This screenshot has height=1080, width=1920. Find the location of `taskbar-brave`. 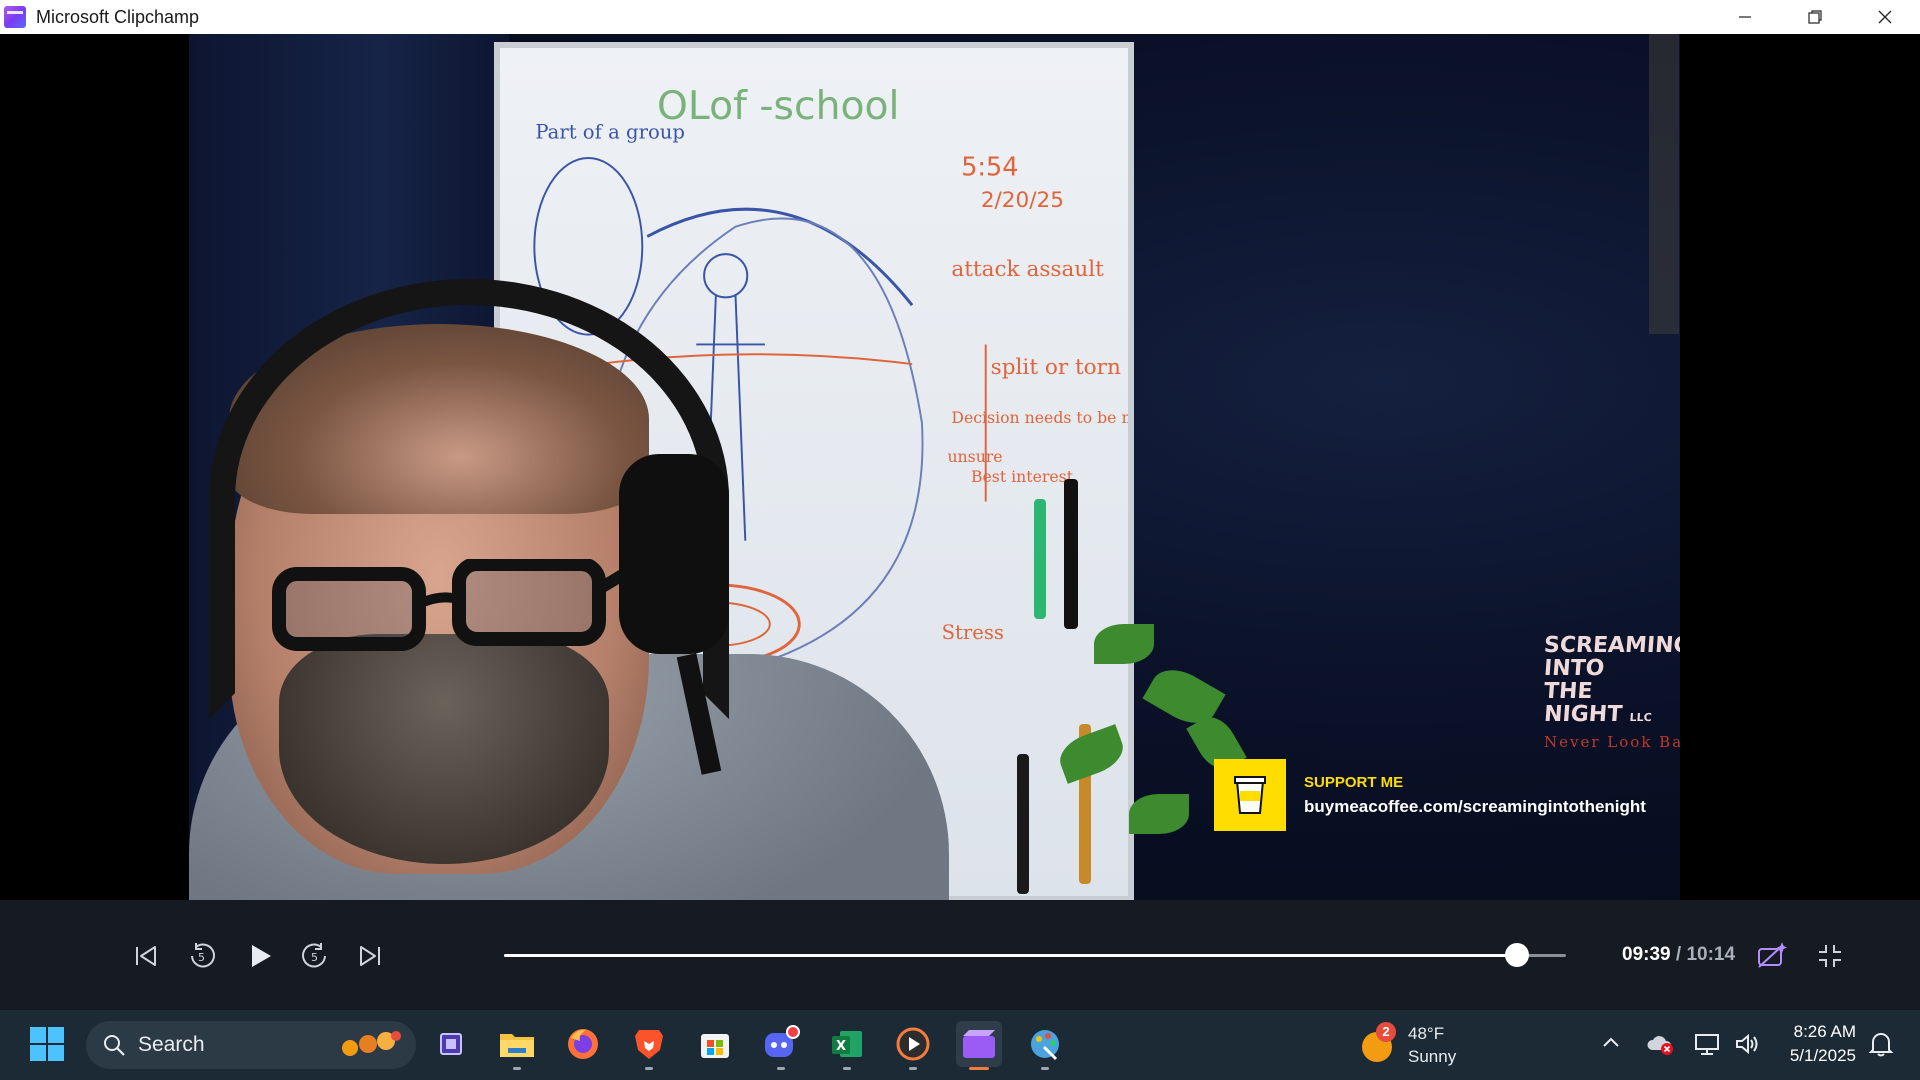

taskbar-brave is located at coordinates (649, 1045).